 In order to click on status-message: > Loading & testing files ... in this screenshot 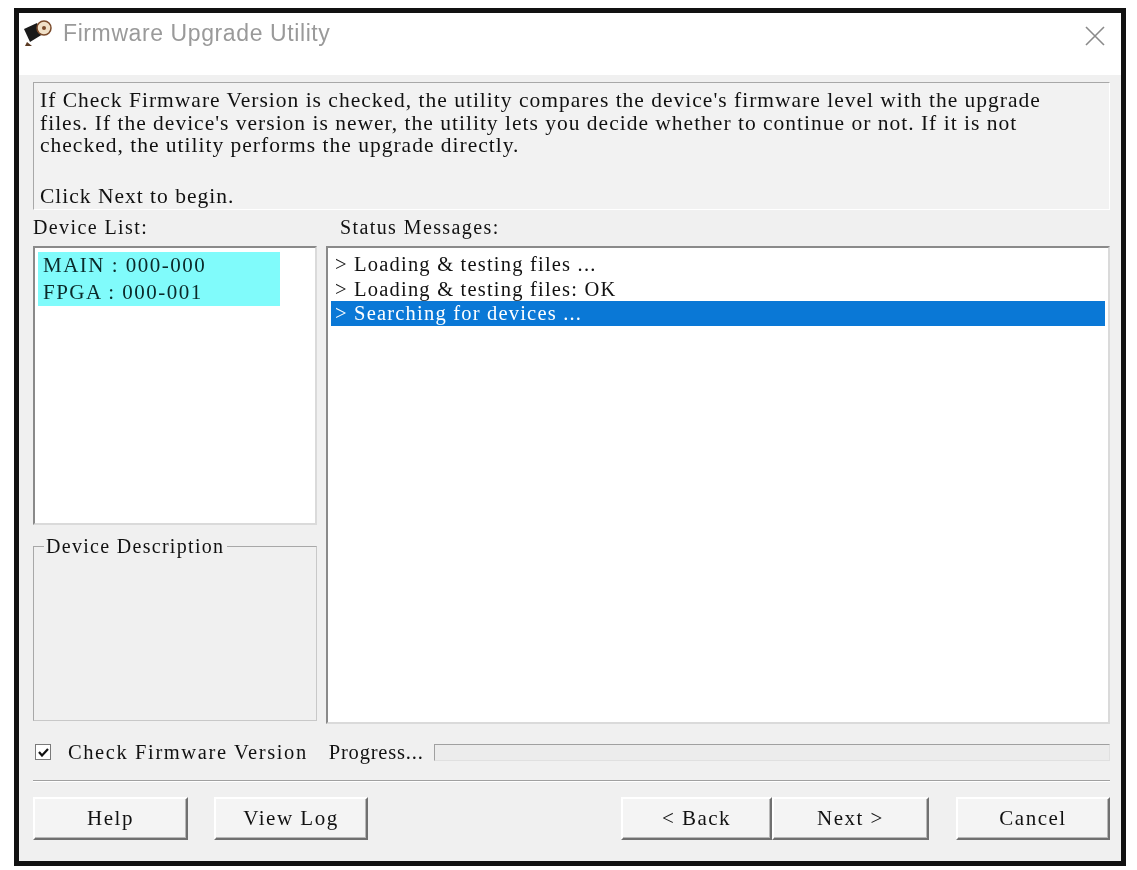, I will do `click(718, 264)`.